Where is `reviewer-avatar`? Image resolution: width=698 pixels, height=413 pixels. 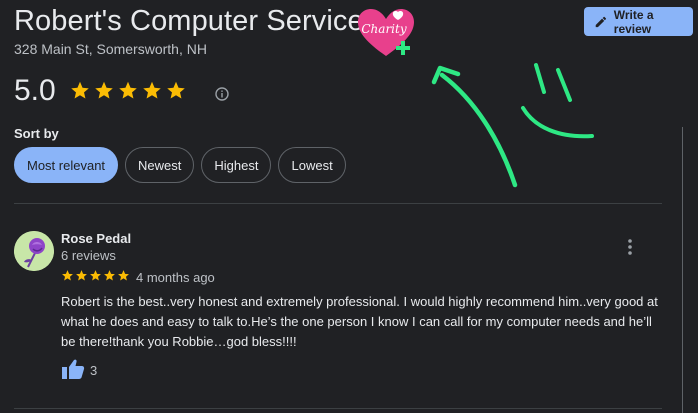 reviewer-avatar is located at coordinates (34, 251).